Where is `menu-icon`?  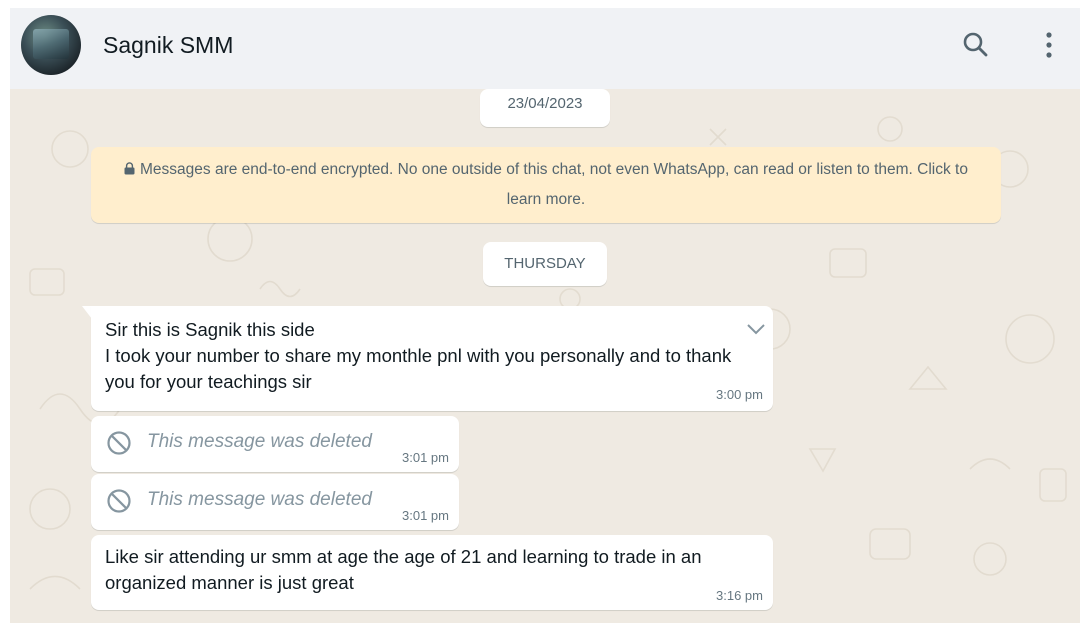
menu-icon is located at coordinates (1049, 45).